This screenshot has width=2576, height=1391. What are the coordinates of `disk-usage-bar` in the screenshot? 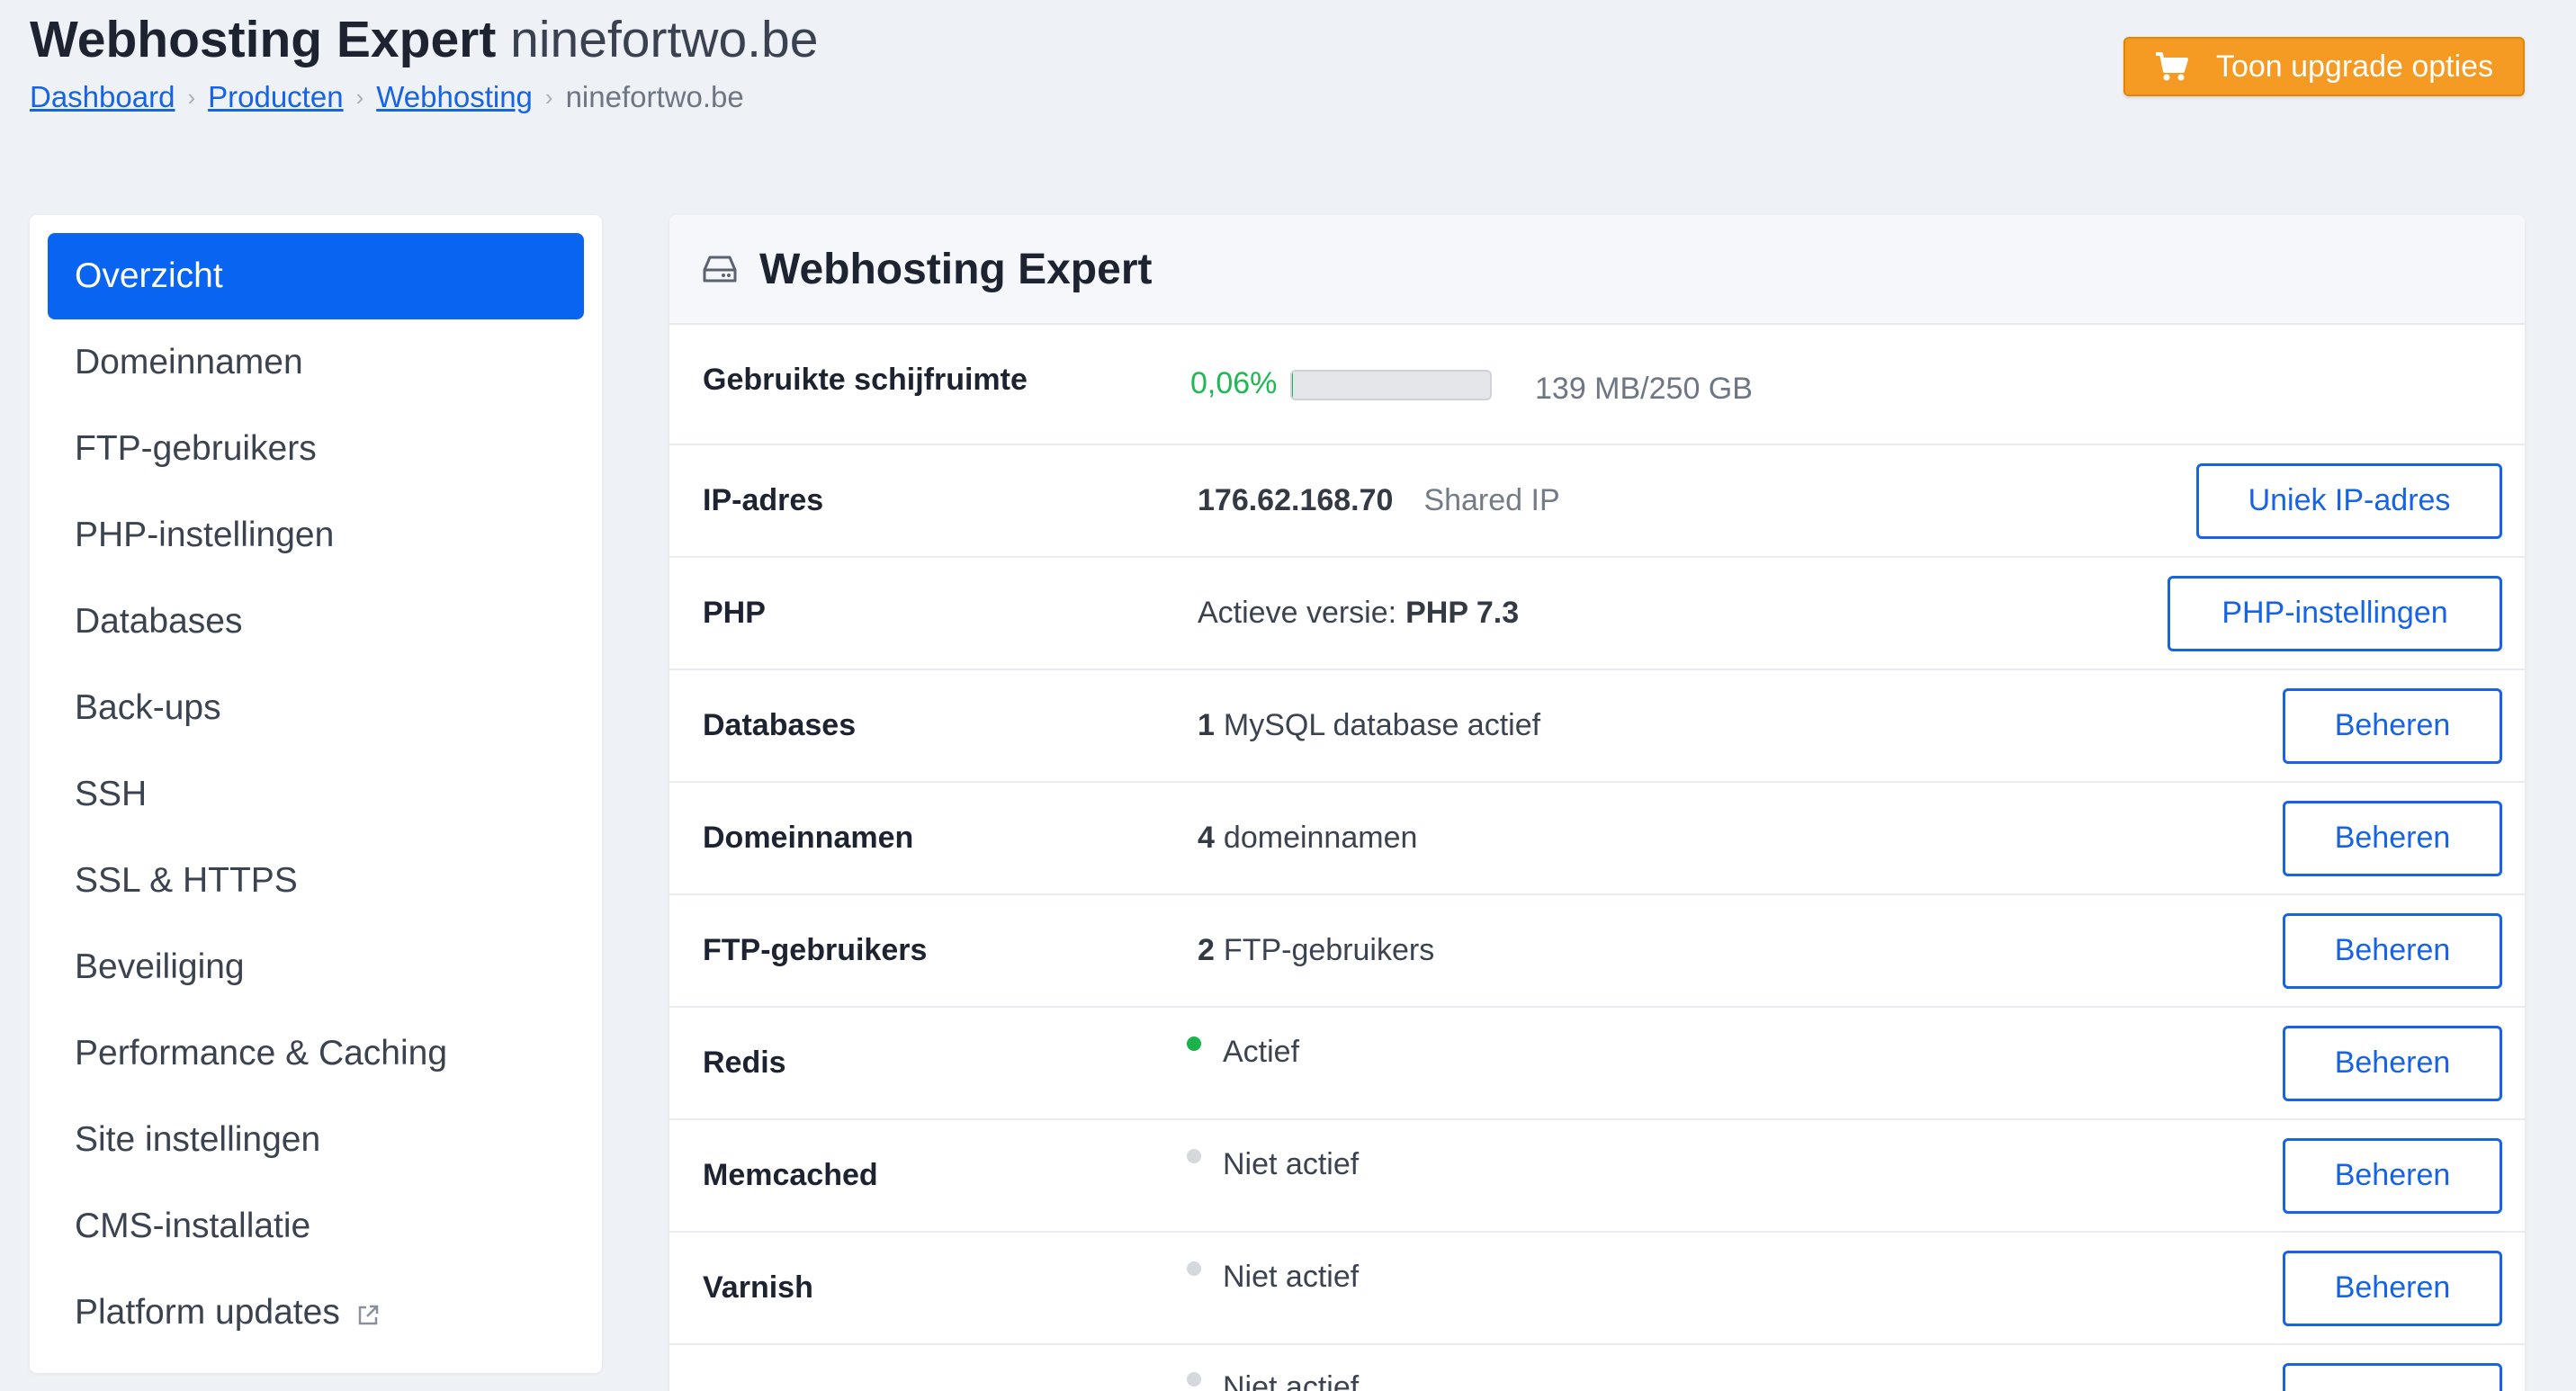 It's located at (1391, 385).